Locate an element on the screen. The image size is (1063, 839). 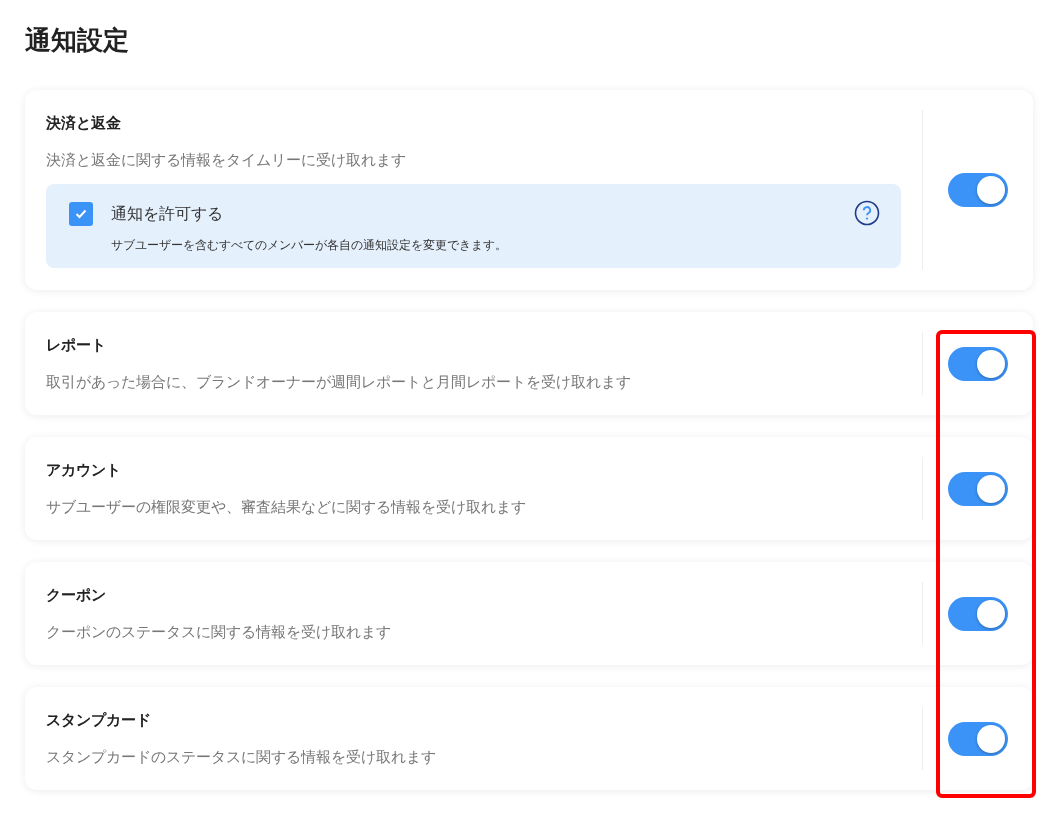
section-description: スタンプカードのステータスに関する情報を受け取れます is located at coordinates (241, 757).